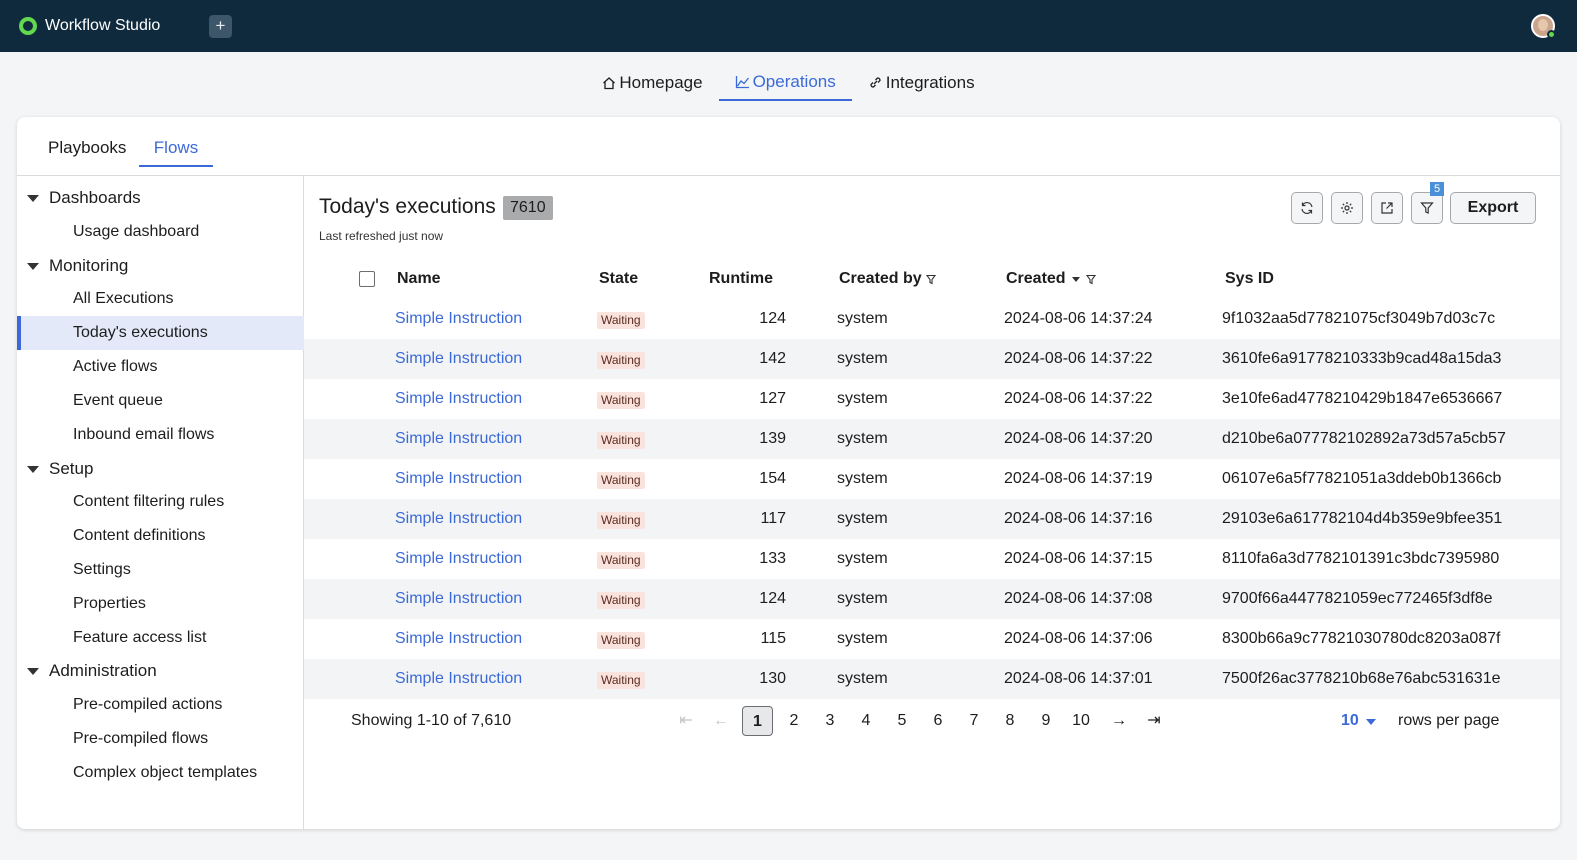  Describe the element at coordinates (103, 25) in the screenshot. I see `app-name: Workflow Studio` at that location.